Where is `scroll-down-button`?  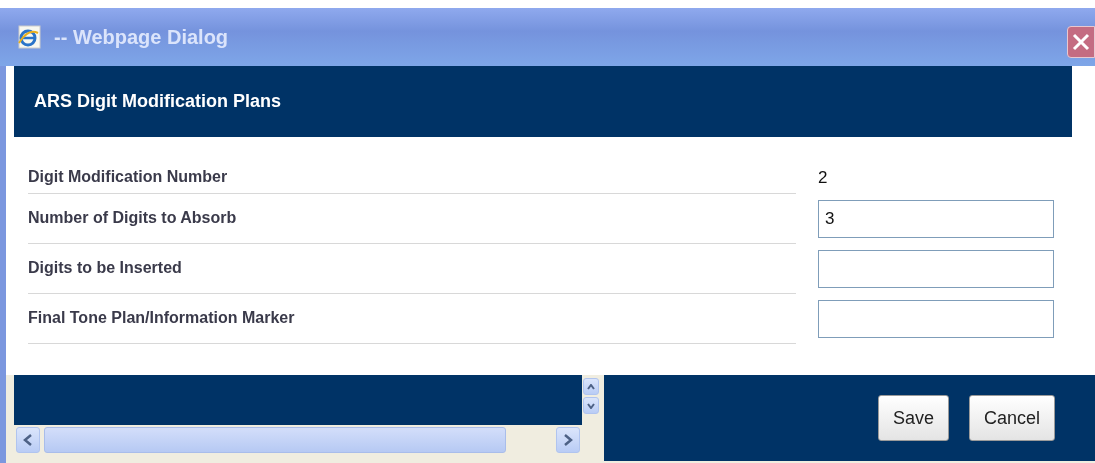
scroll-down-button is located at coordinates (591, 405).